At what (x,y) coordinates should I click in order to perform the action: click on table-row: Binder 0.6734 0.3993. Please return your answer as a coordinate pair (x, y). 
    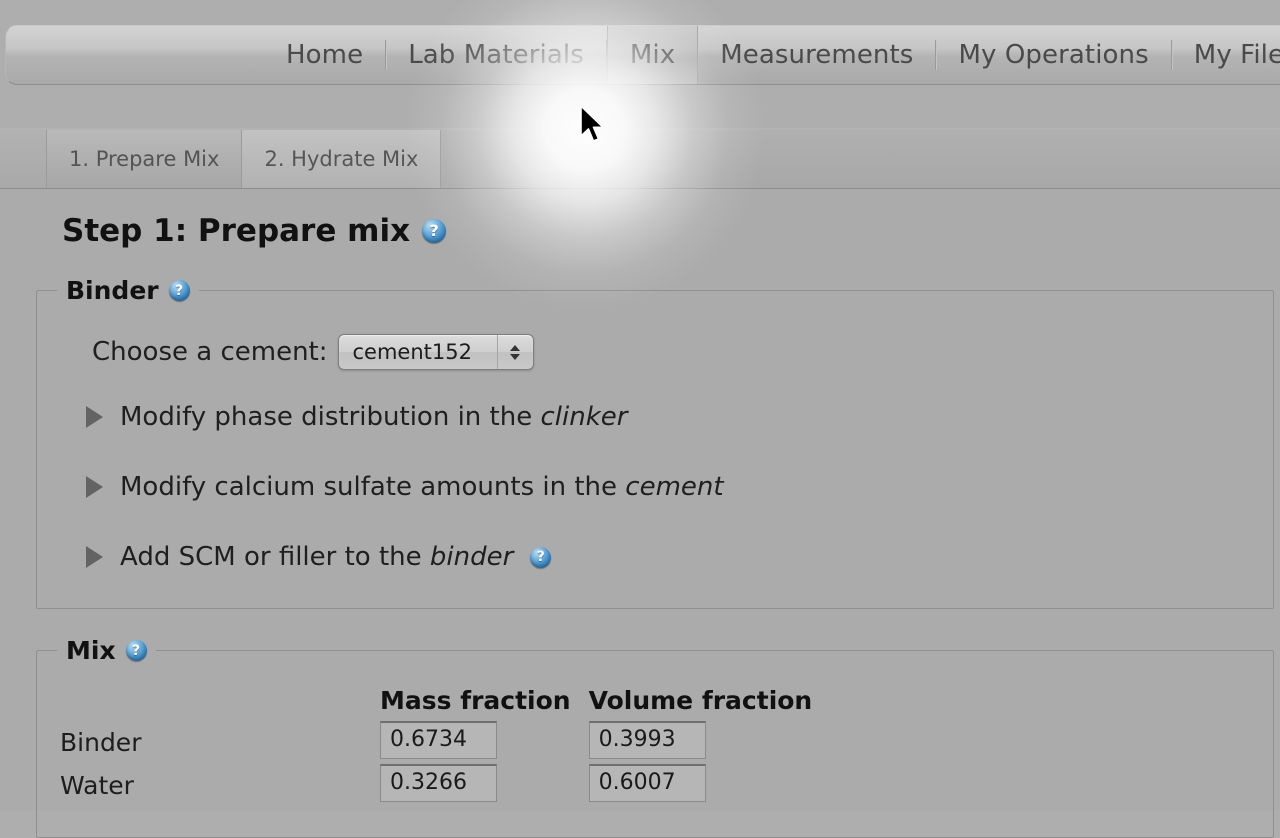
    Looking at the image, I should click on (436, 742).